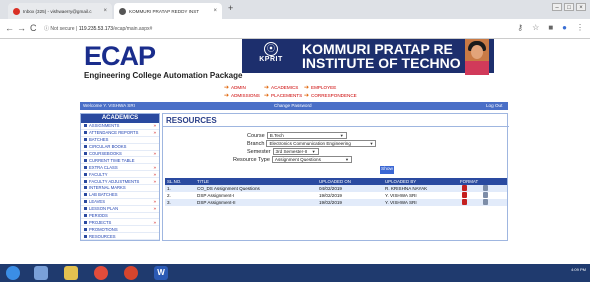 The image size is (590, 282). I want to click on chrome-icon, so click(101, 273).